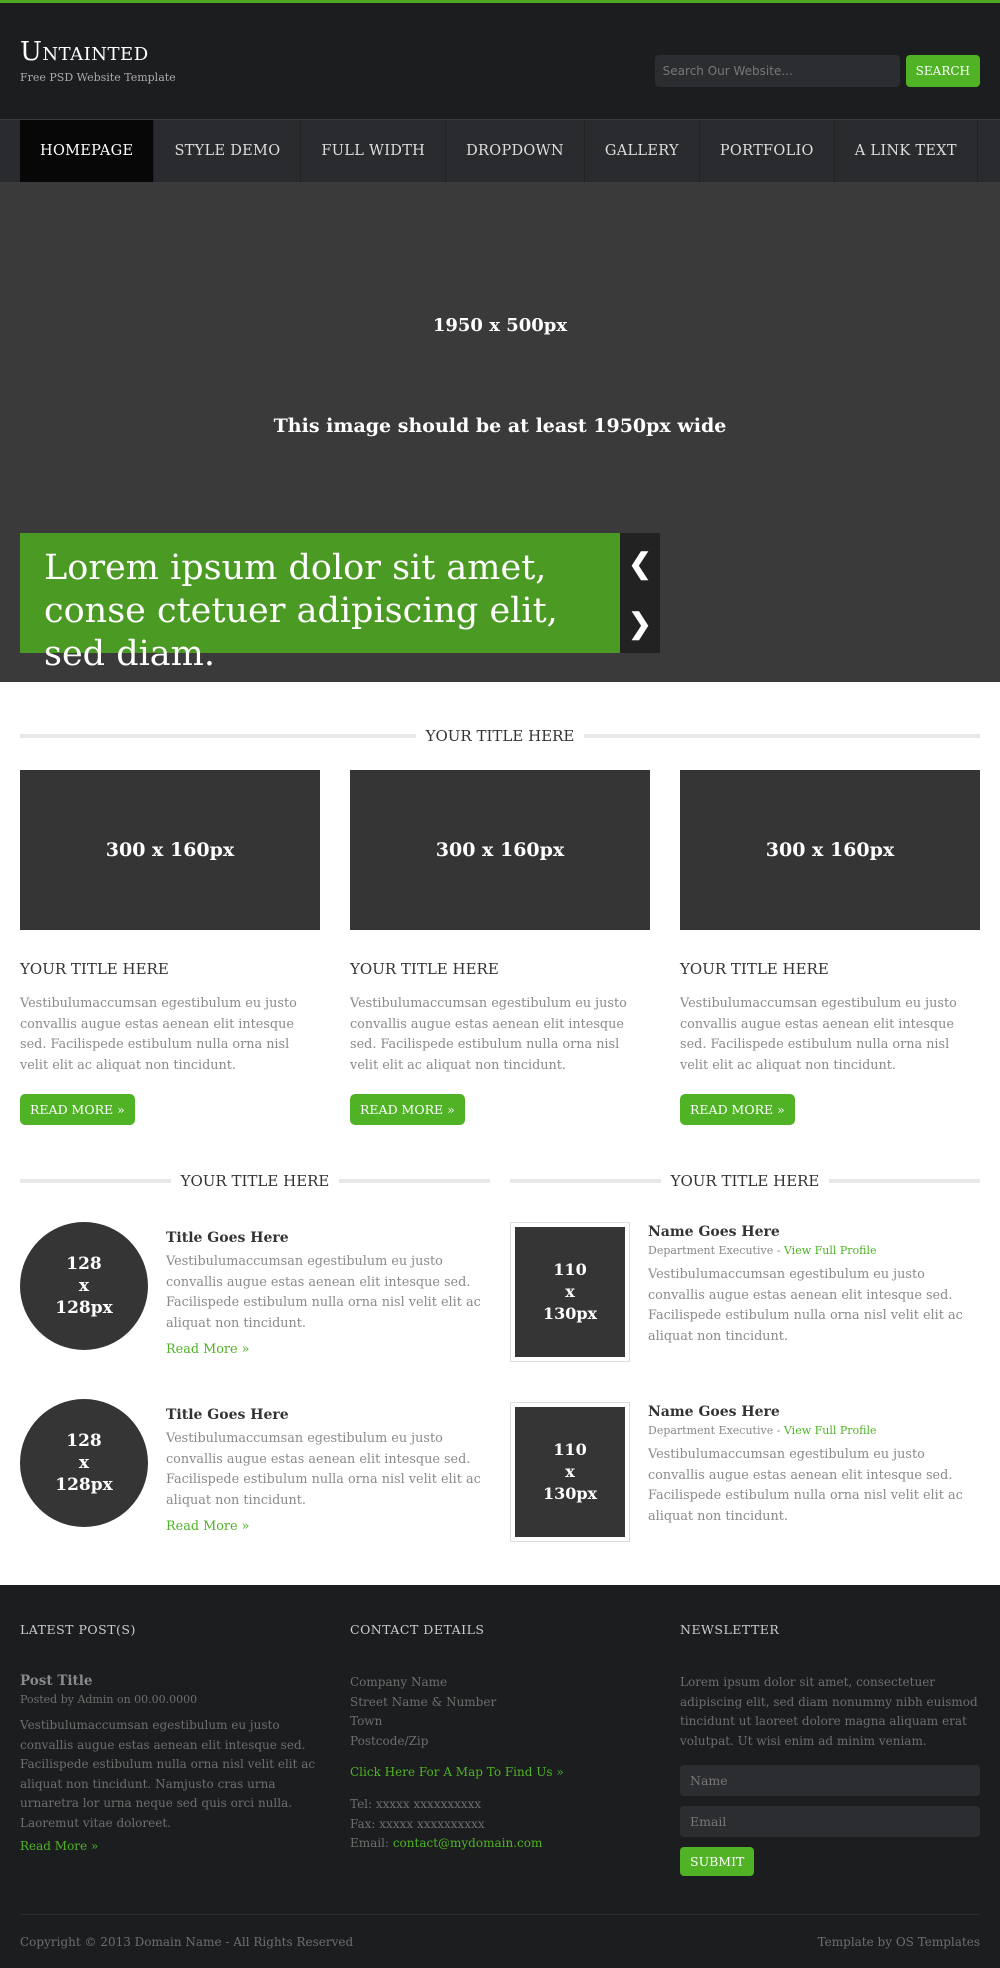 This screenshot has width=1000, height=1968. What do you see at coordinates (899, 1942) in the screenshot?
I see `template-credit: Template by OS Templates` at bounding box center [899, 1942].